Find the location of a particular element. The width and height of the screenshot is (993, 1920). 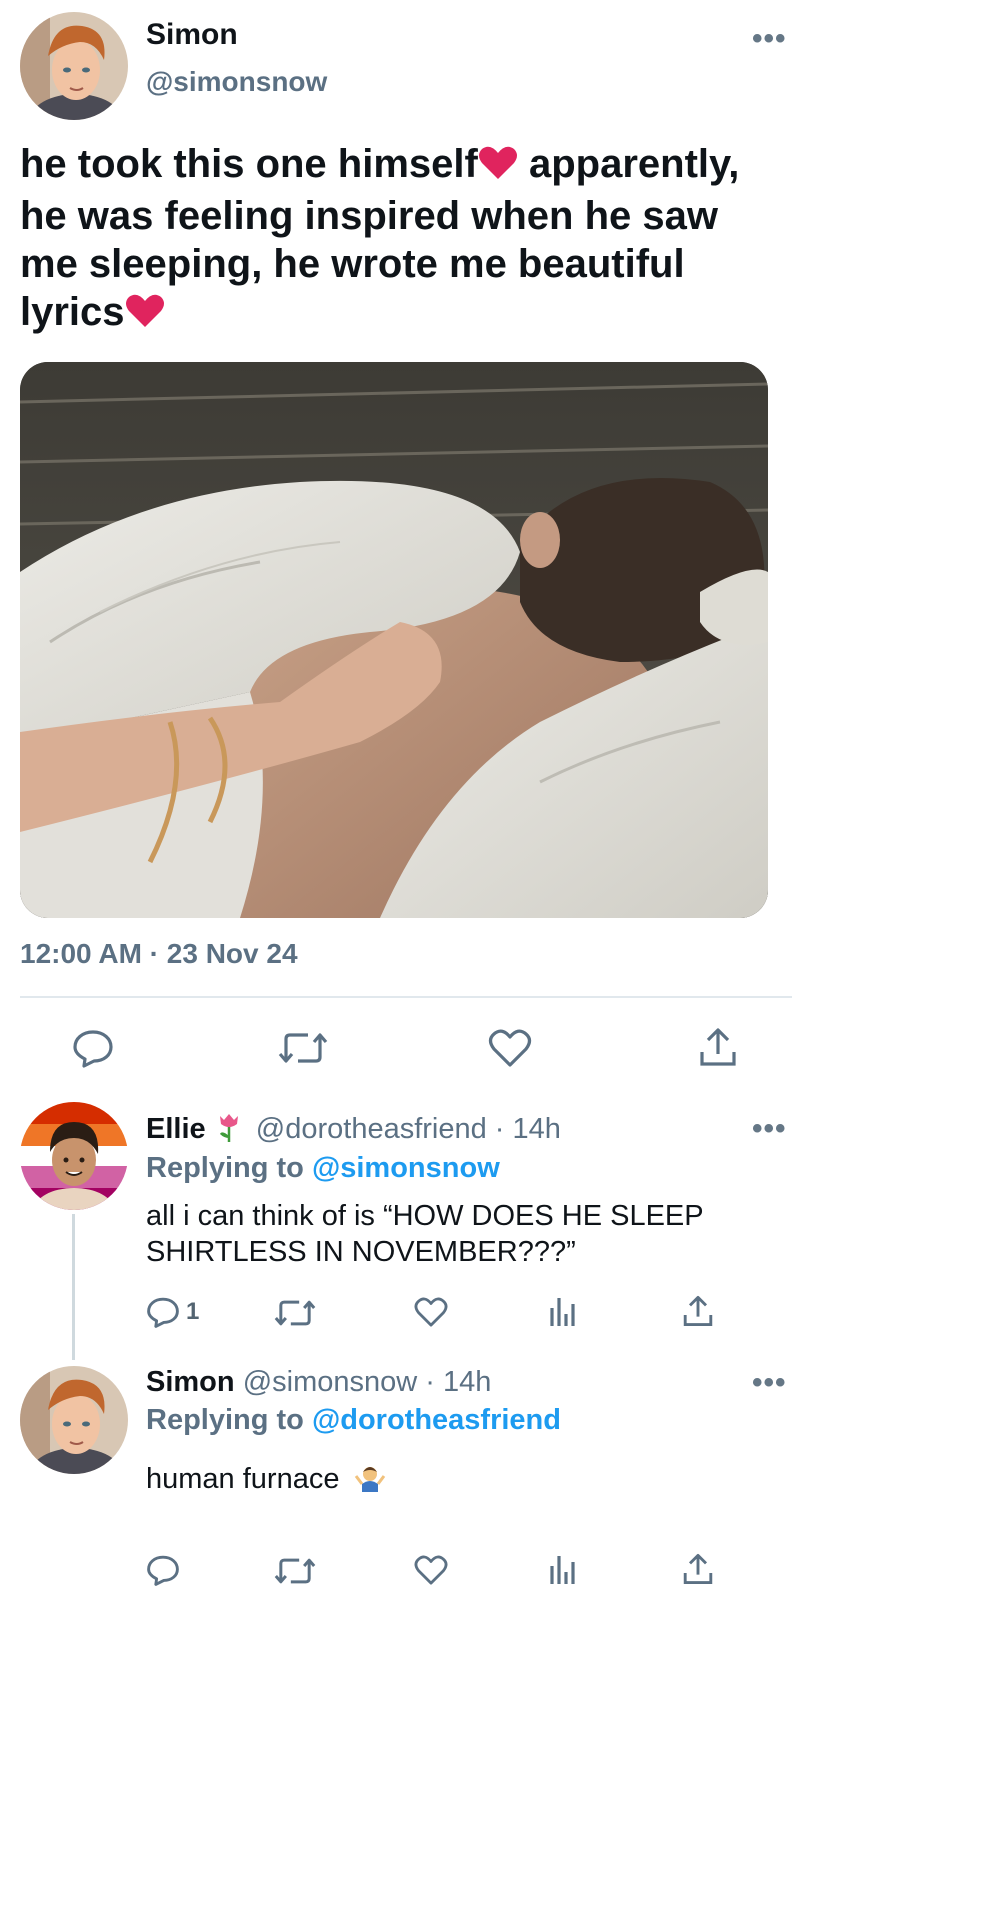

tweet-text-line: apparently, is located at coordinates (628, 164).